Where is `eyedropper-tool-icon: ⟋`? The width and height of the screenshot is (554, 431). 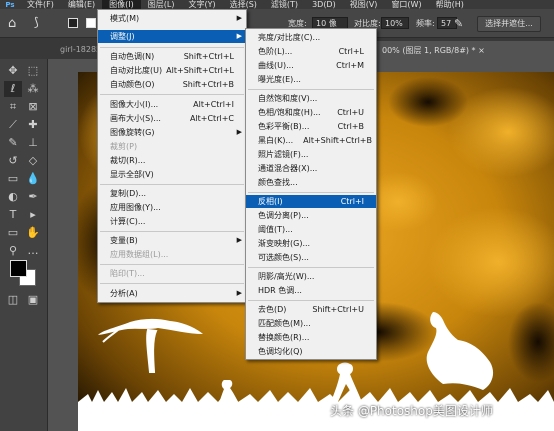 eyedropper-tool-icon: ⟋ is located at coordinates (13, 125).